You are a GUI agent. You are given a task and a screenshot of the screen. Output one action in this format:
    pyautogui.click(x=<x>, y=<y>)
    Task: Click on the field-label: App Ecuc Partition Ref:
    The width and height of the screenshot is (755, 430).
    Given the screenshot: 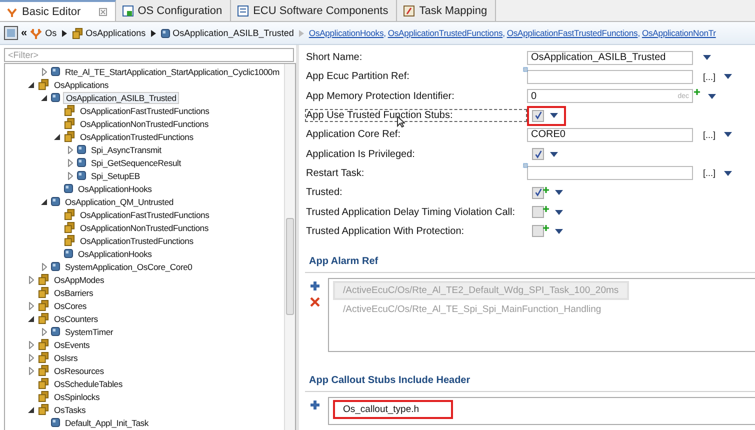 What is the action you would take?
    pyautogui.click(x=357, y=77)
    